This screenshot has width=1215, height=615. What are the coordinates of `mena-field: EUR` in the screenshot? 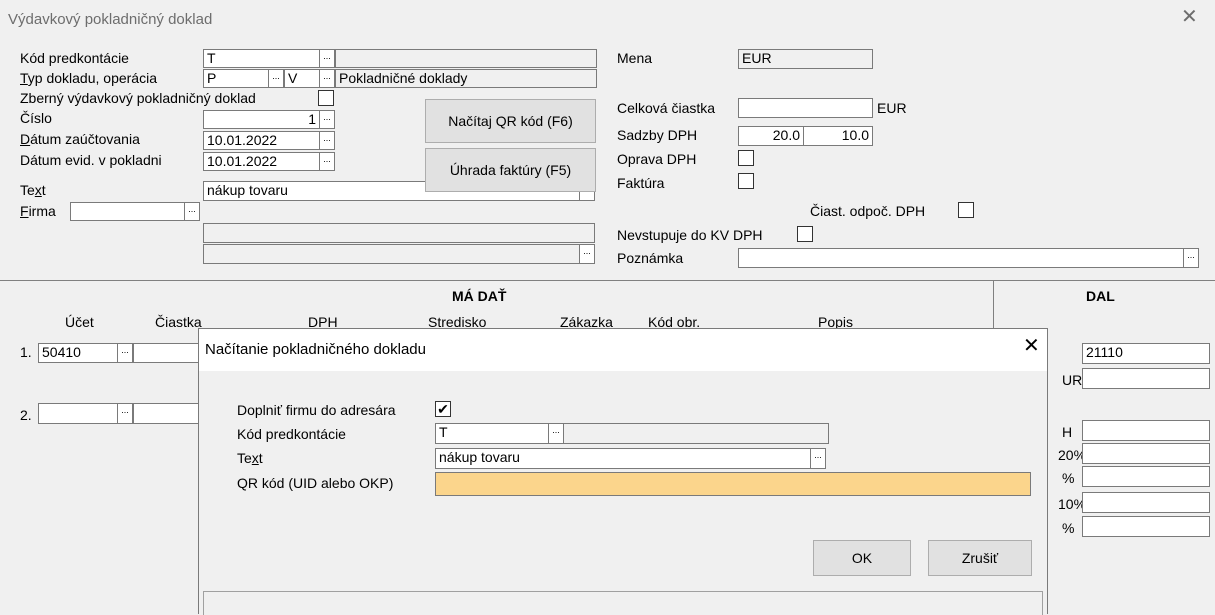 It's located at (805, 59).